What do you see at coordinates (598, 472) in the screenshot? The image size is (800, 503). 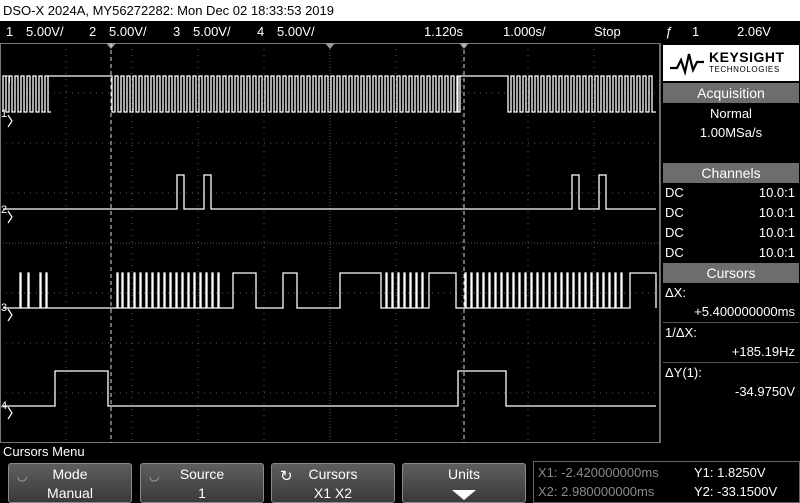 I see `x1-readout: X1: -2.420000000ms` at bounding box center [598, 472].